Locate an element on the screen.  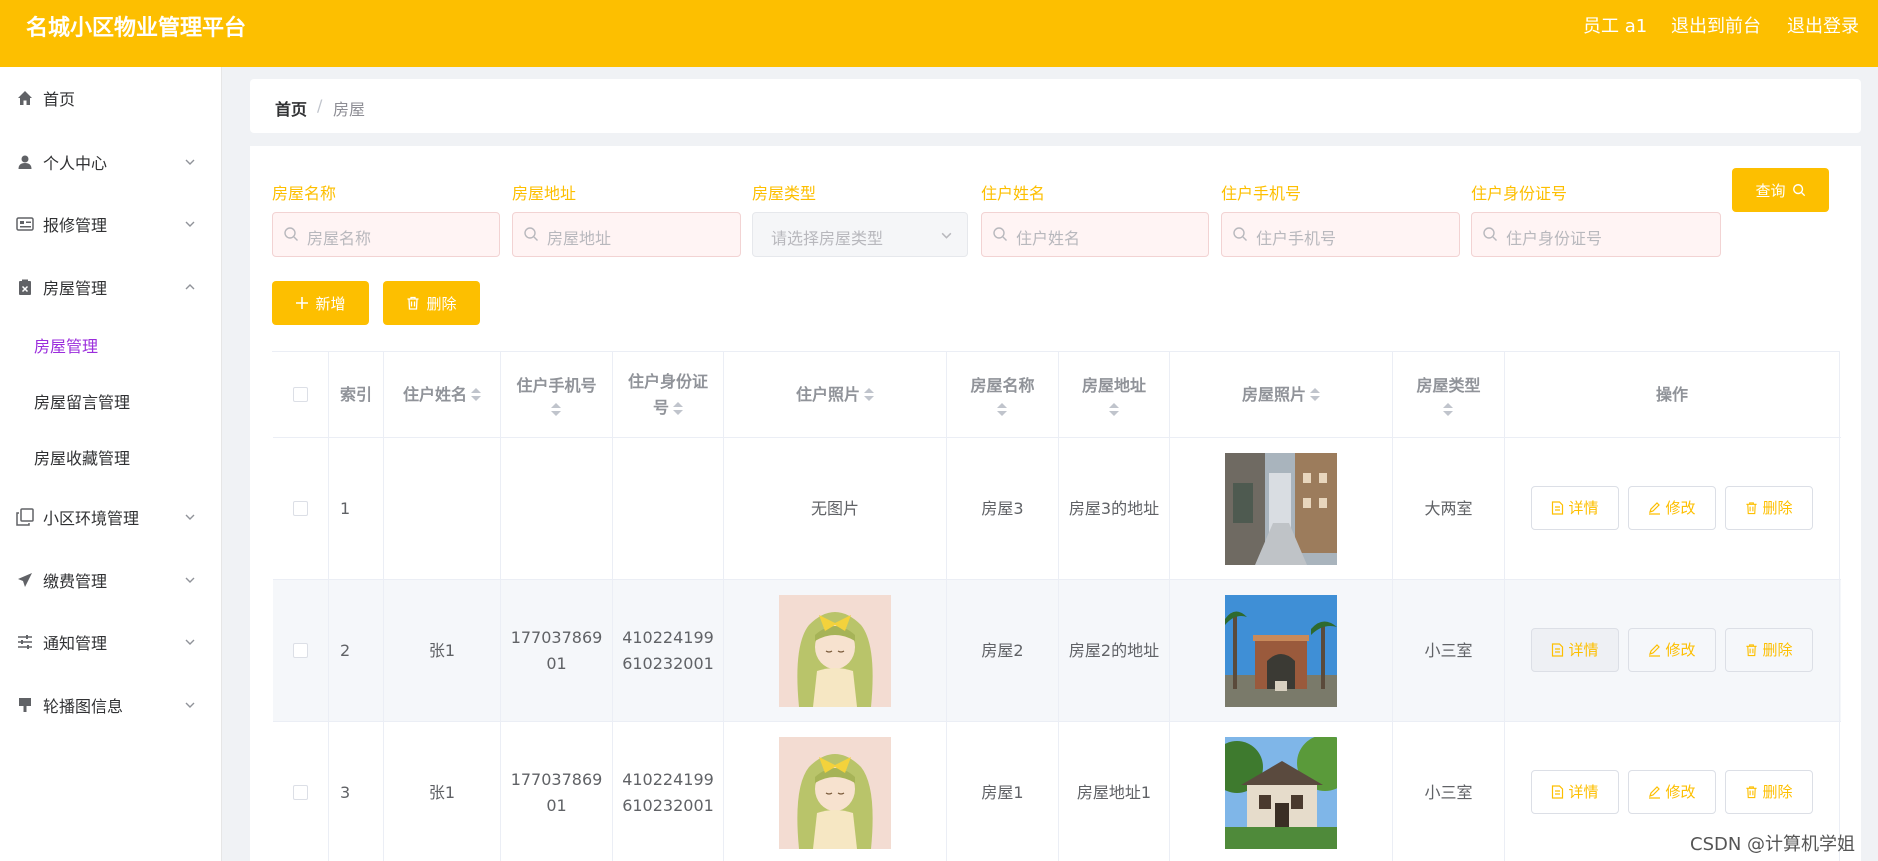
sidebar-item-banner: 轮播图信息 is located at coordinates (110, 705).